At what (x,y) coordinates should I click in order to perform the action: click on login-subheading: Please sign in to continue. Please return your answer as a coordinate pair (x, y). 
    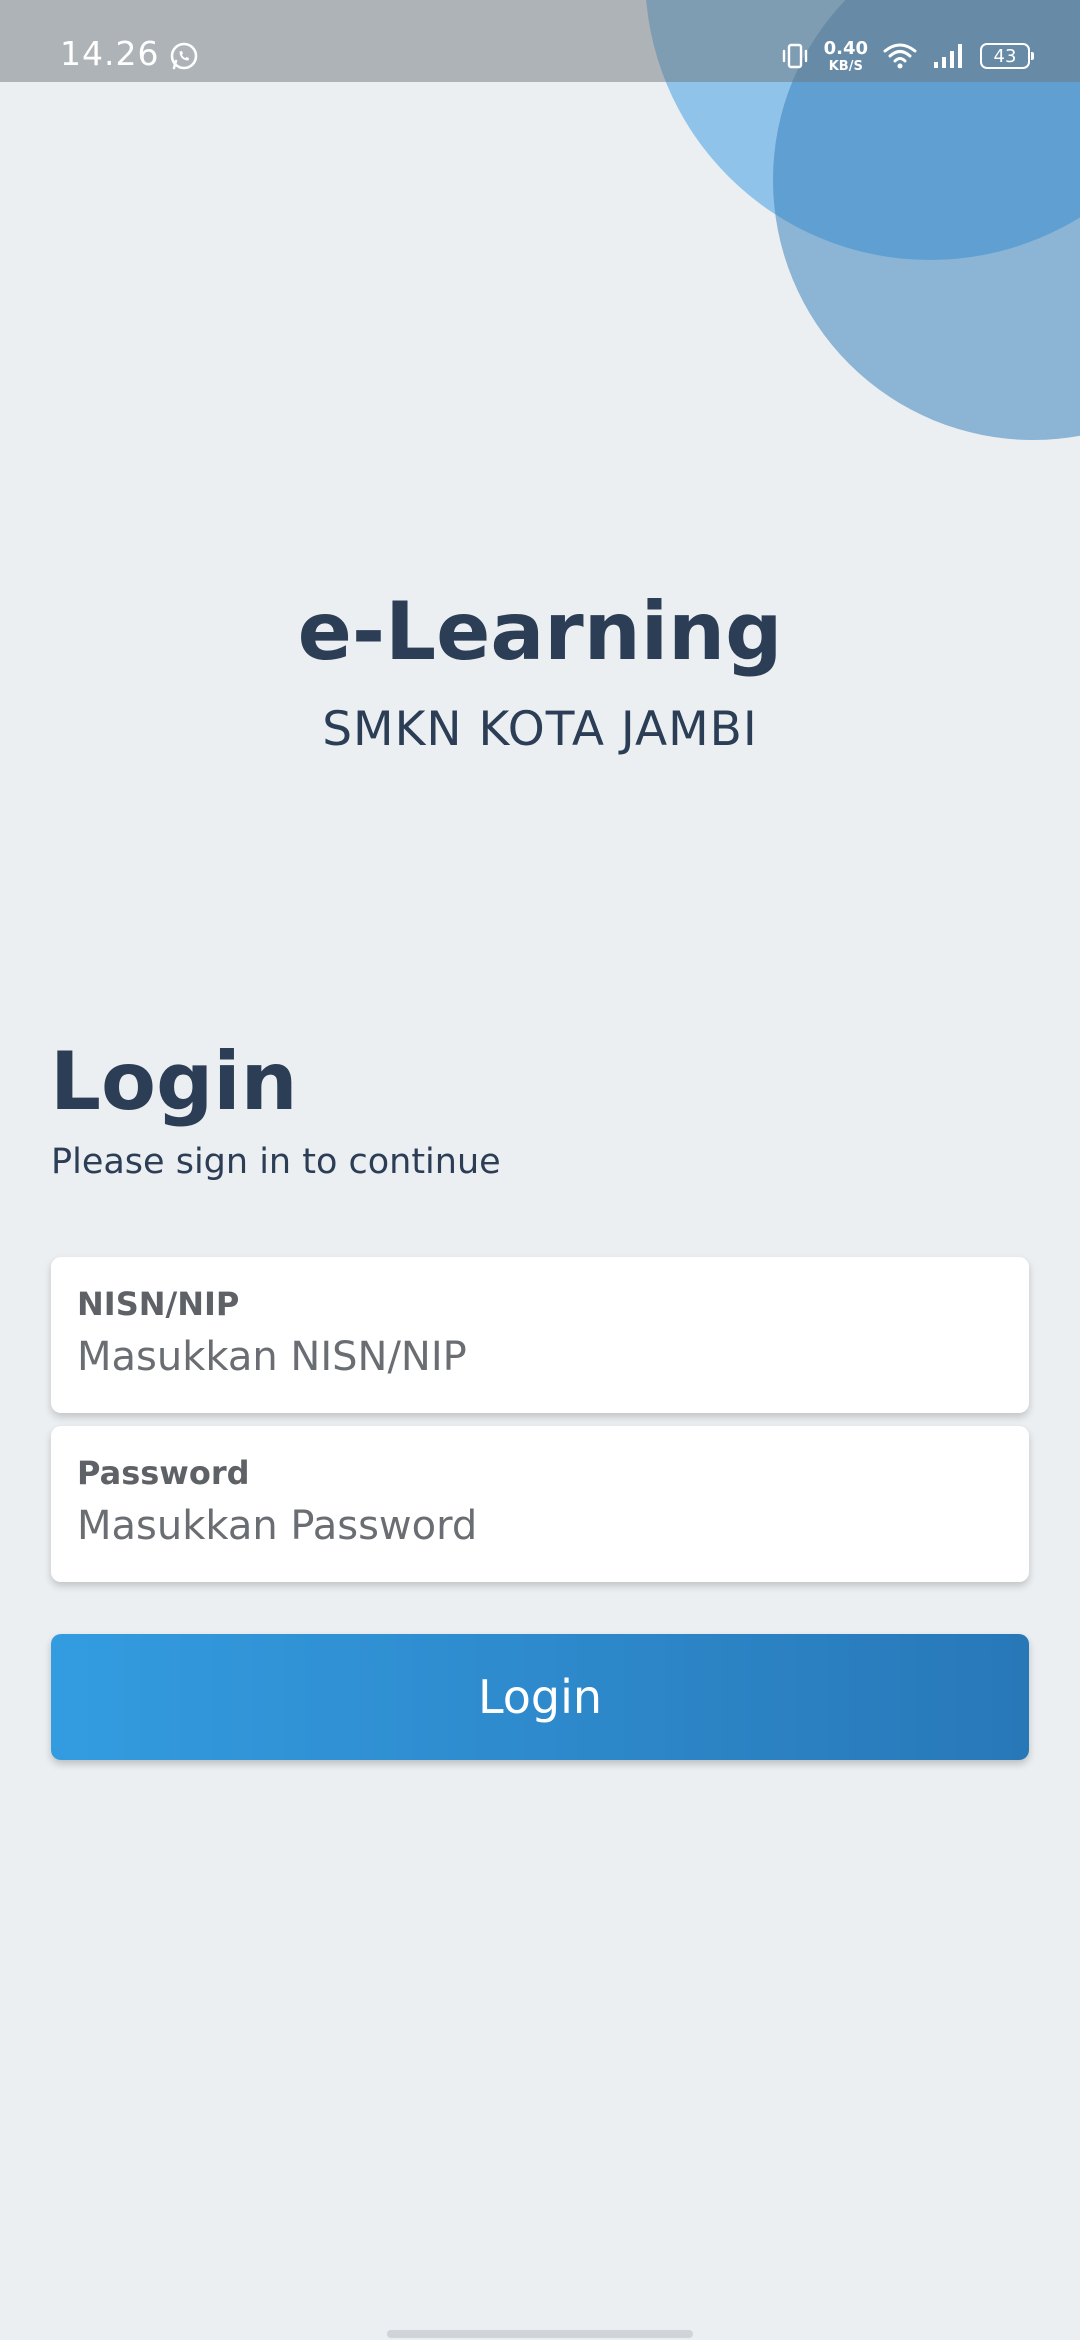
    Looking at the image, I should click on (276, 1162).